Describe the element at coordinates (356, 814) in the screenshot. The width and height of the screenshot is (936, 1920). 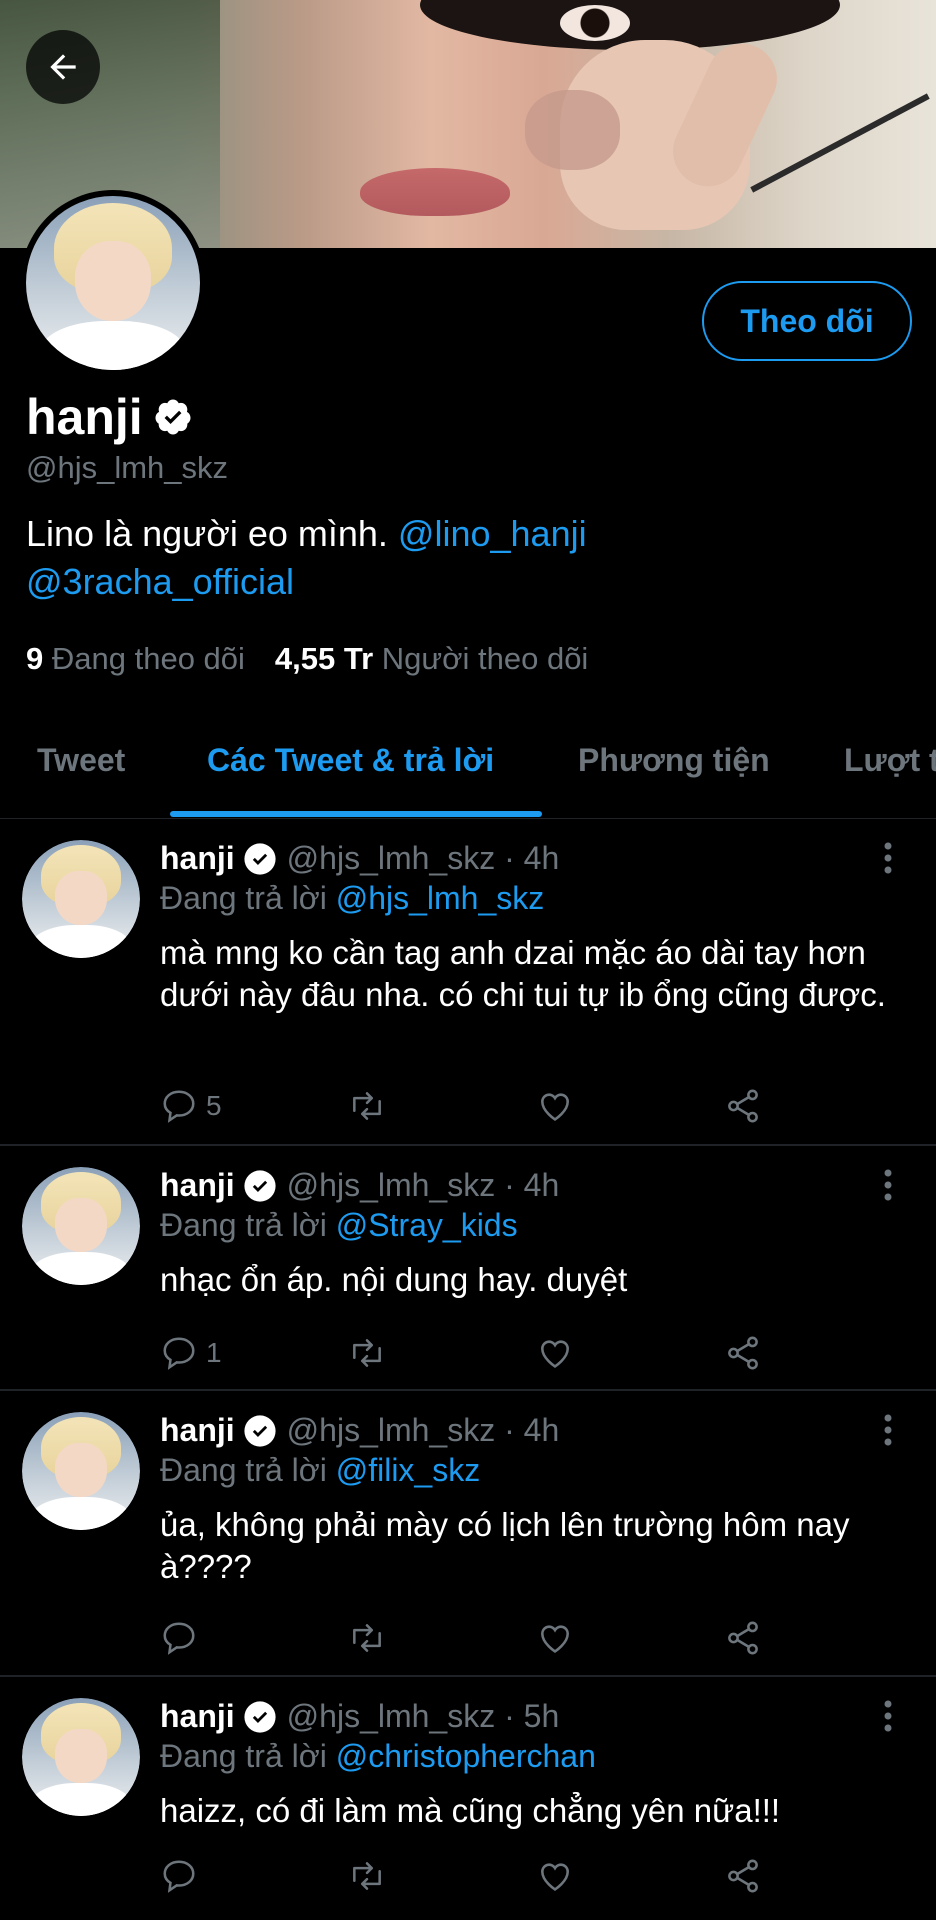
I see `active-tab-indicator` at that location.